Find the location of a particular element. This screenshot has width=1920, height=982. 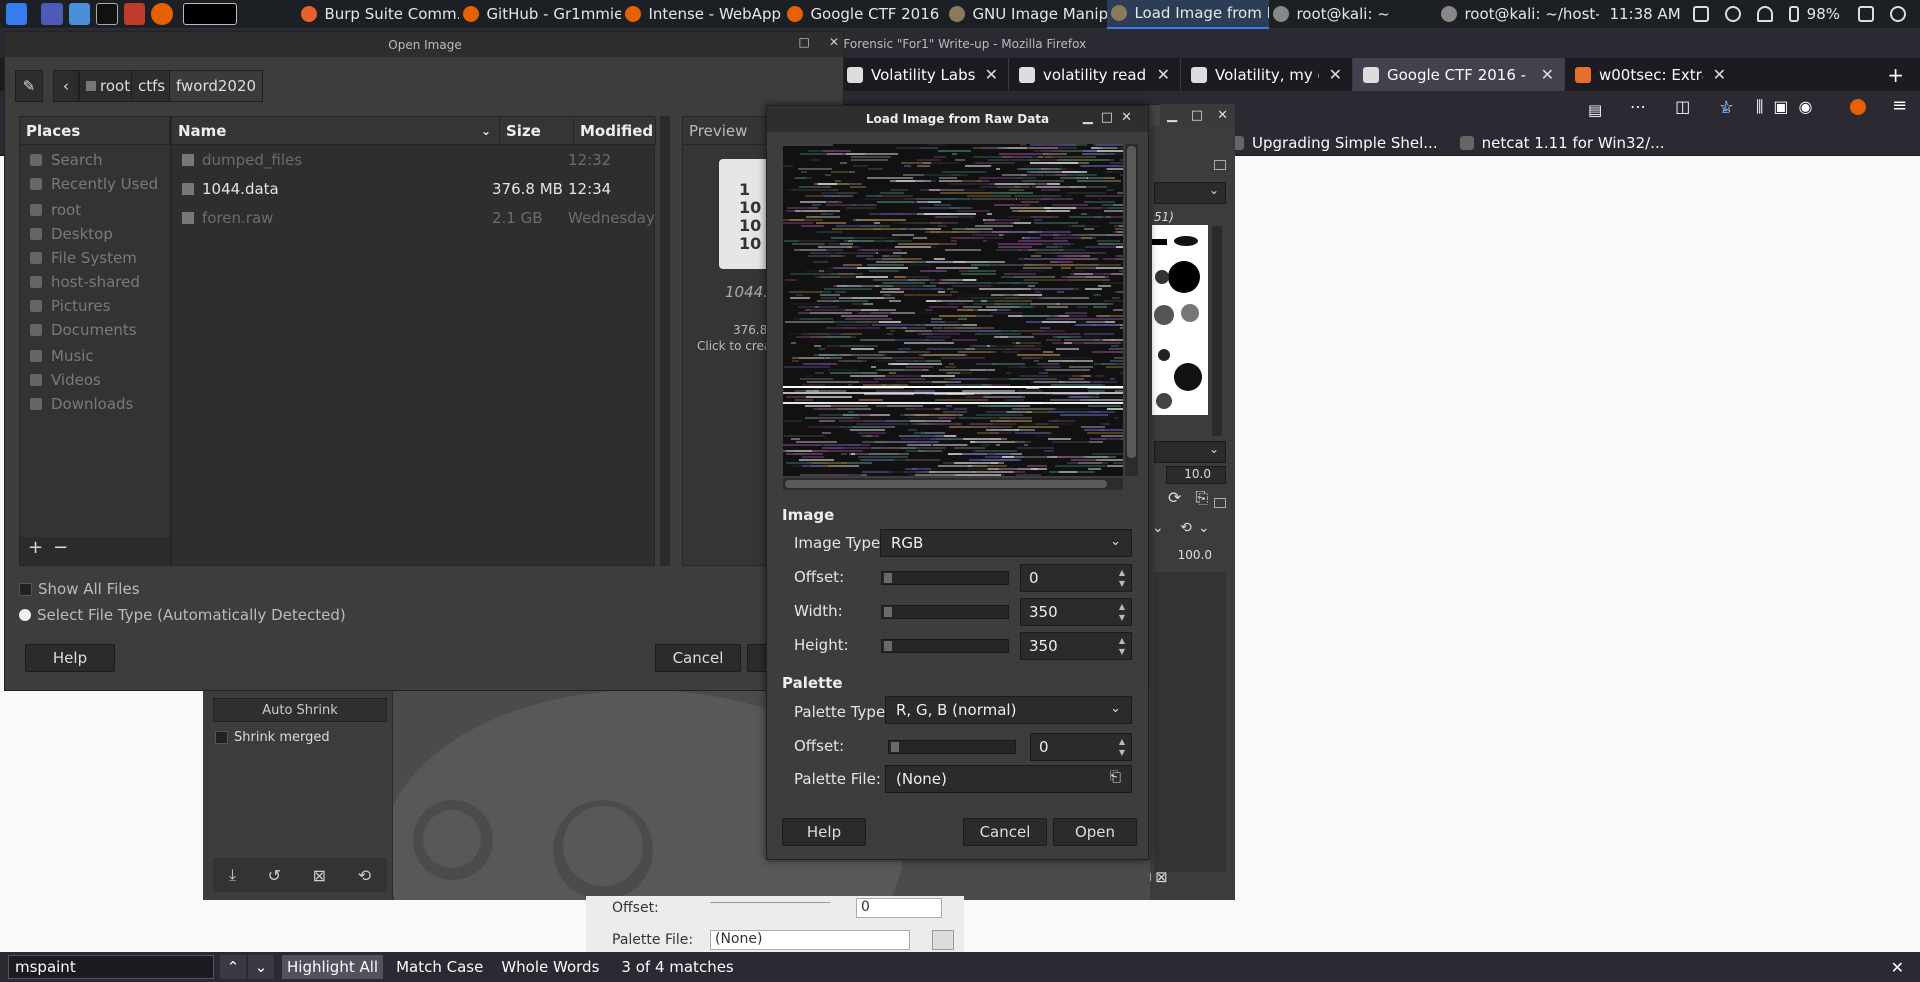

shrink-merged-checkbox is located at coordinates (221, 737).